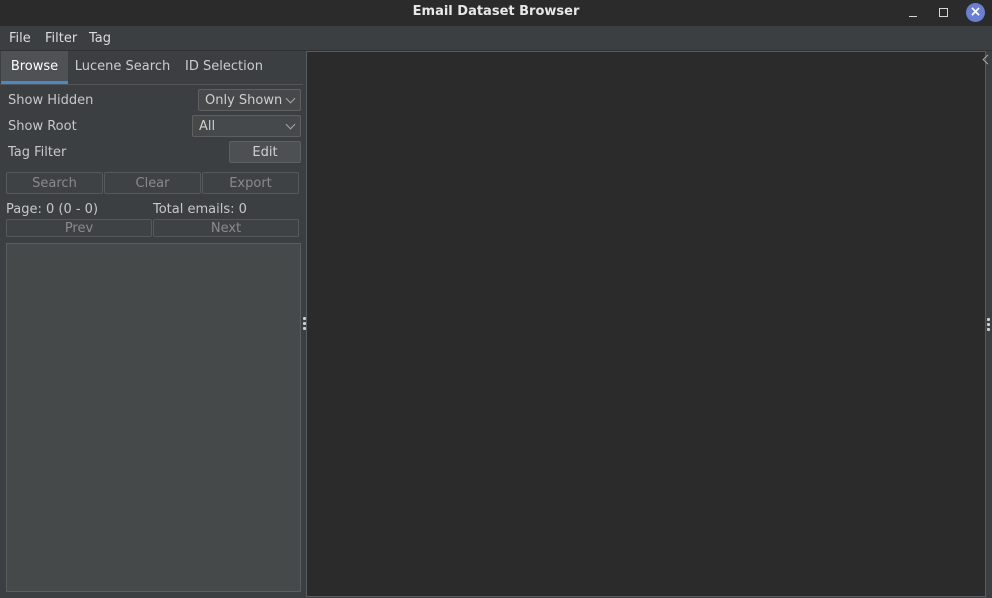 This screenshot has width=992, height=598. I want to click on menu-tag: Tag, so click(100, 38).